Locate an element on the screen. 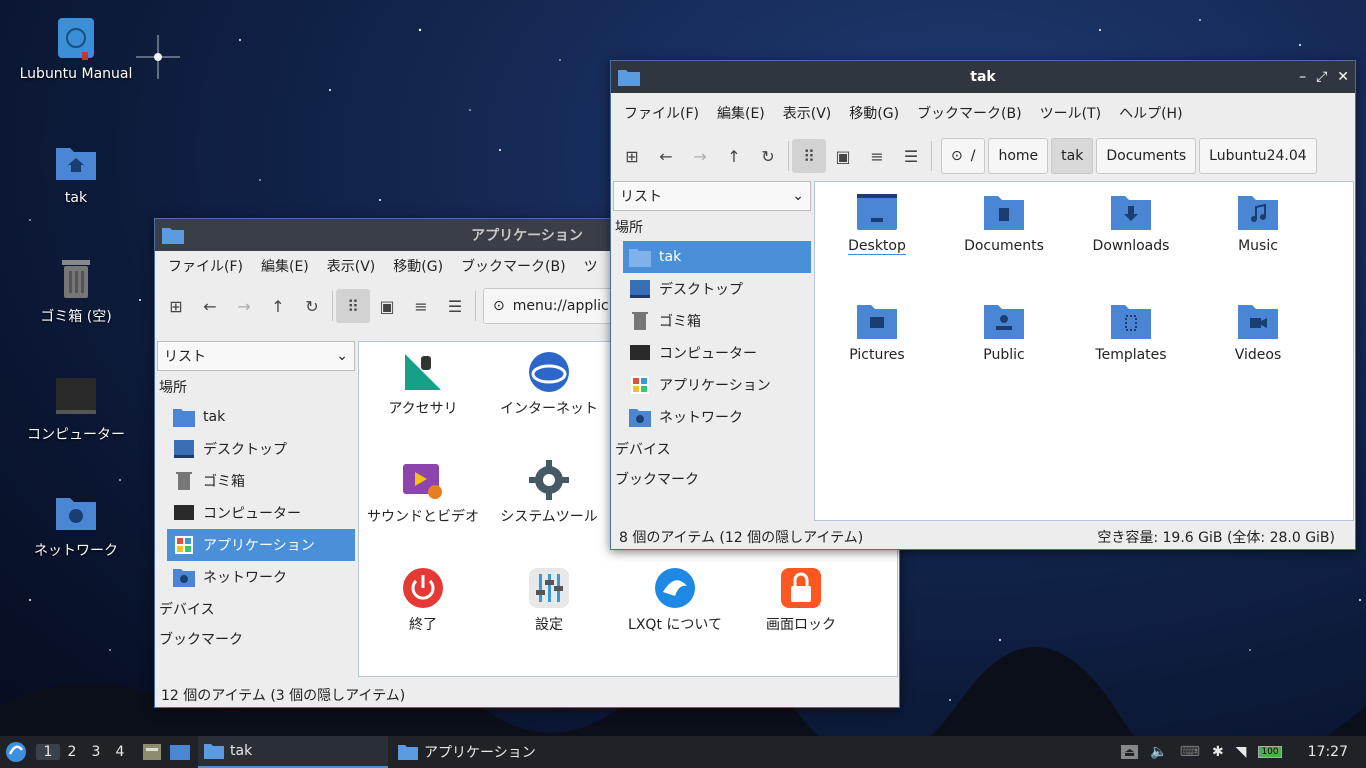 Image resolution: width=1366 pixels, height=768 pixels. breadcrumb-documents: Documents is located at coordinates (1146, 156).